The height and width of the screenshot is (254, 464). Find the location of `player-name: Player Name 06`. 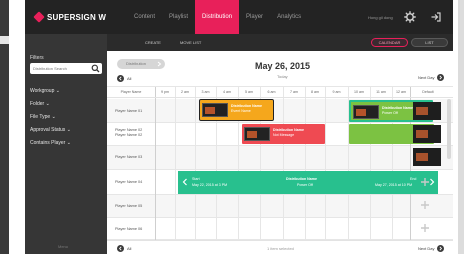

player-name: Player Name 06 is located at coordinates (128, 229).